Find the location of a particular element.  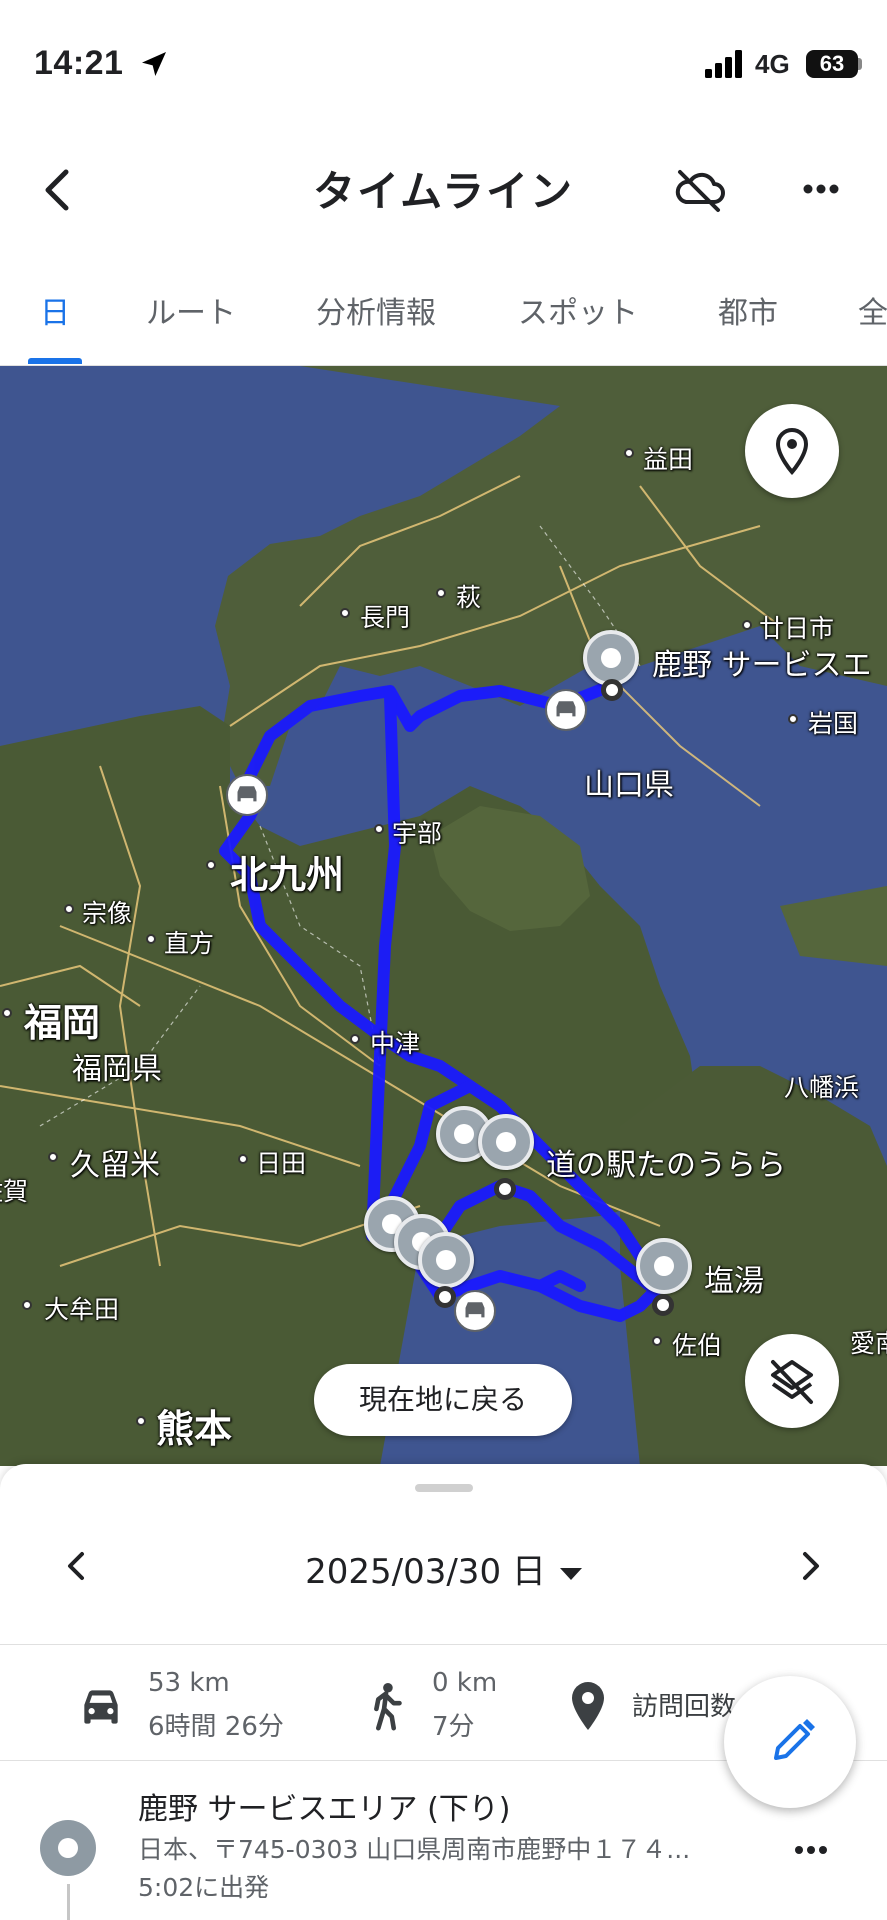

entry-title: 鹿野 サービスエリア (下り) is located at coordinates (324, 1806).